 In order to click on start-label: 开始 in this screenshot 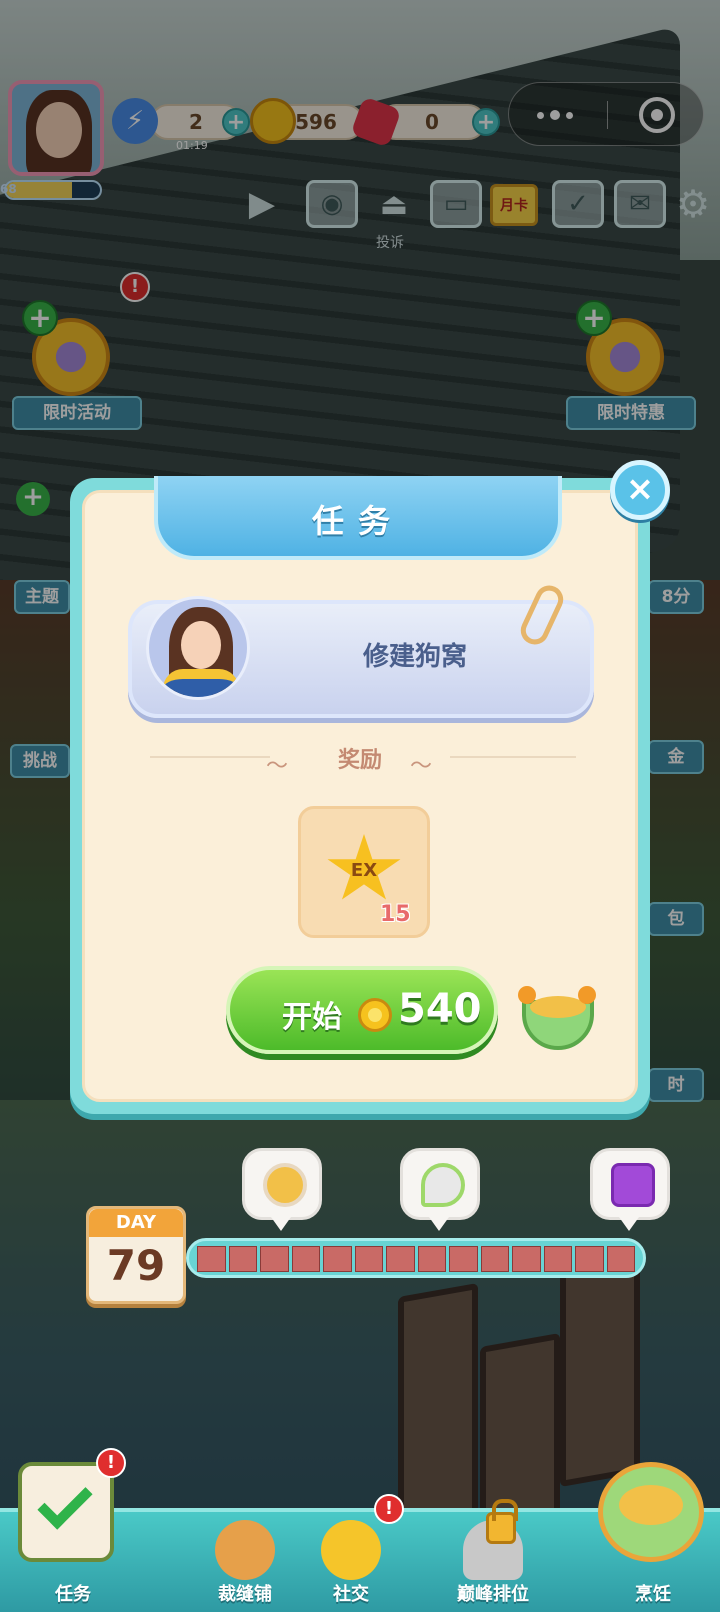, I will do `click(312, 1017)`.